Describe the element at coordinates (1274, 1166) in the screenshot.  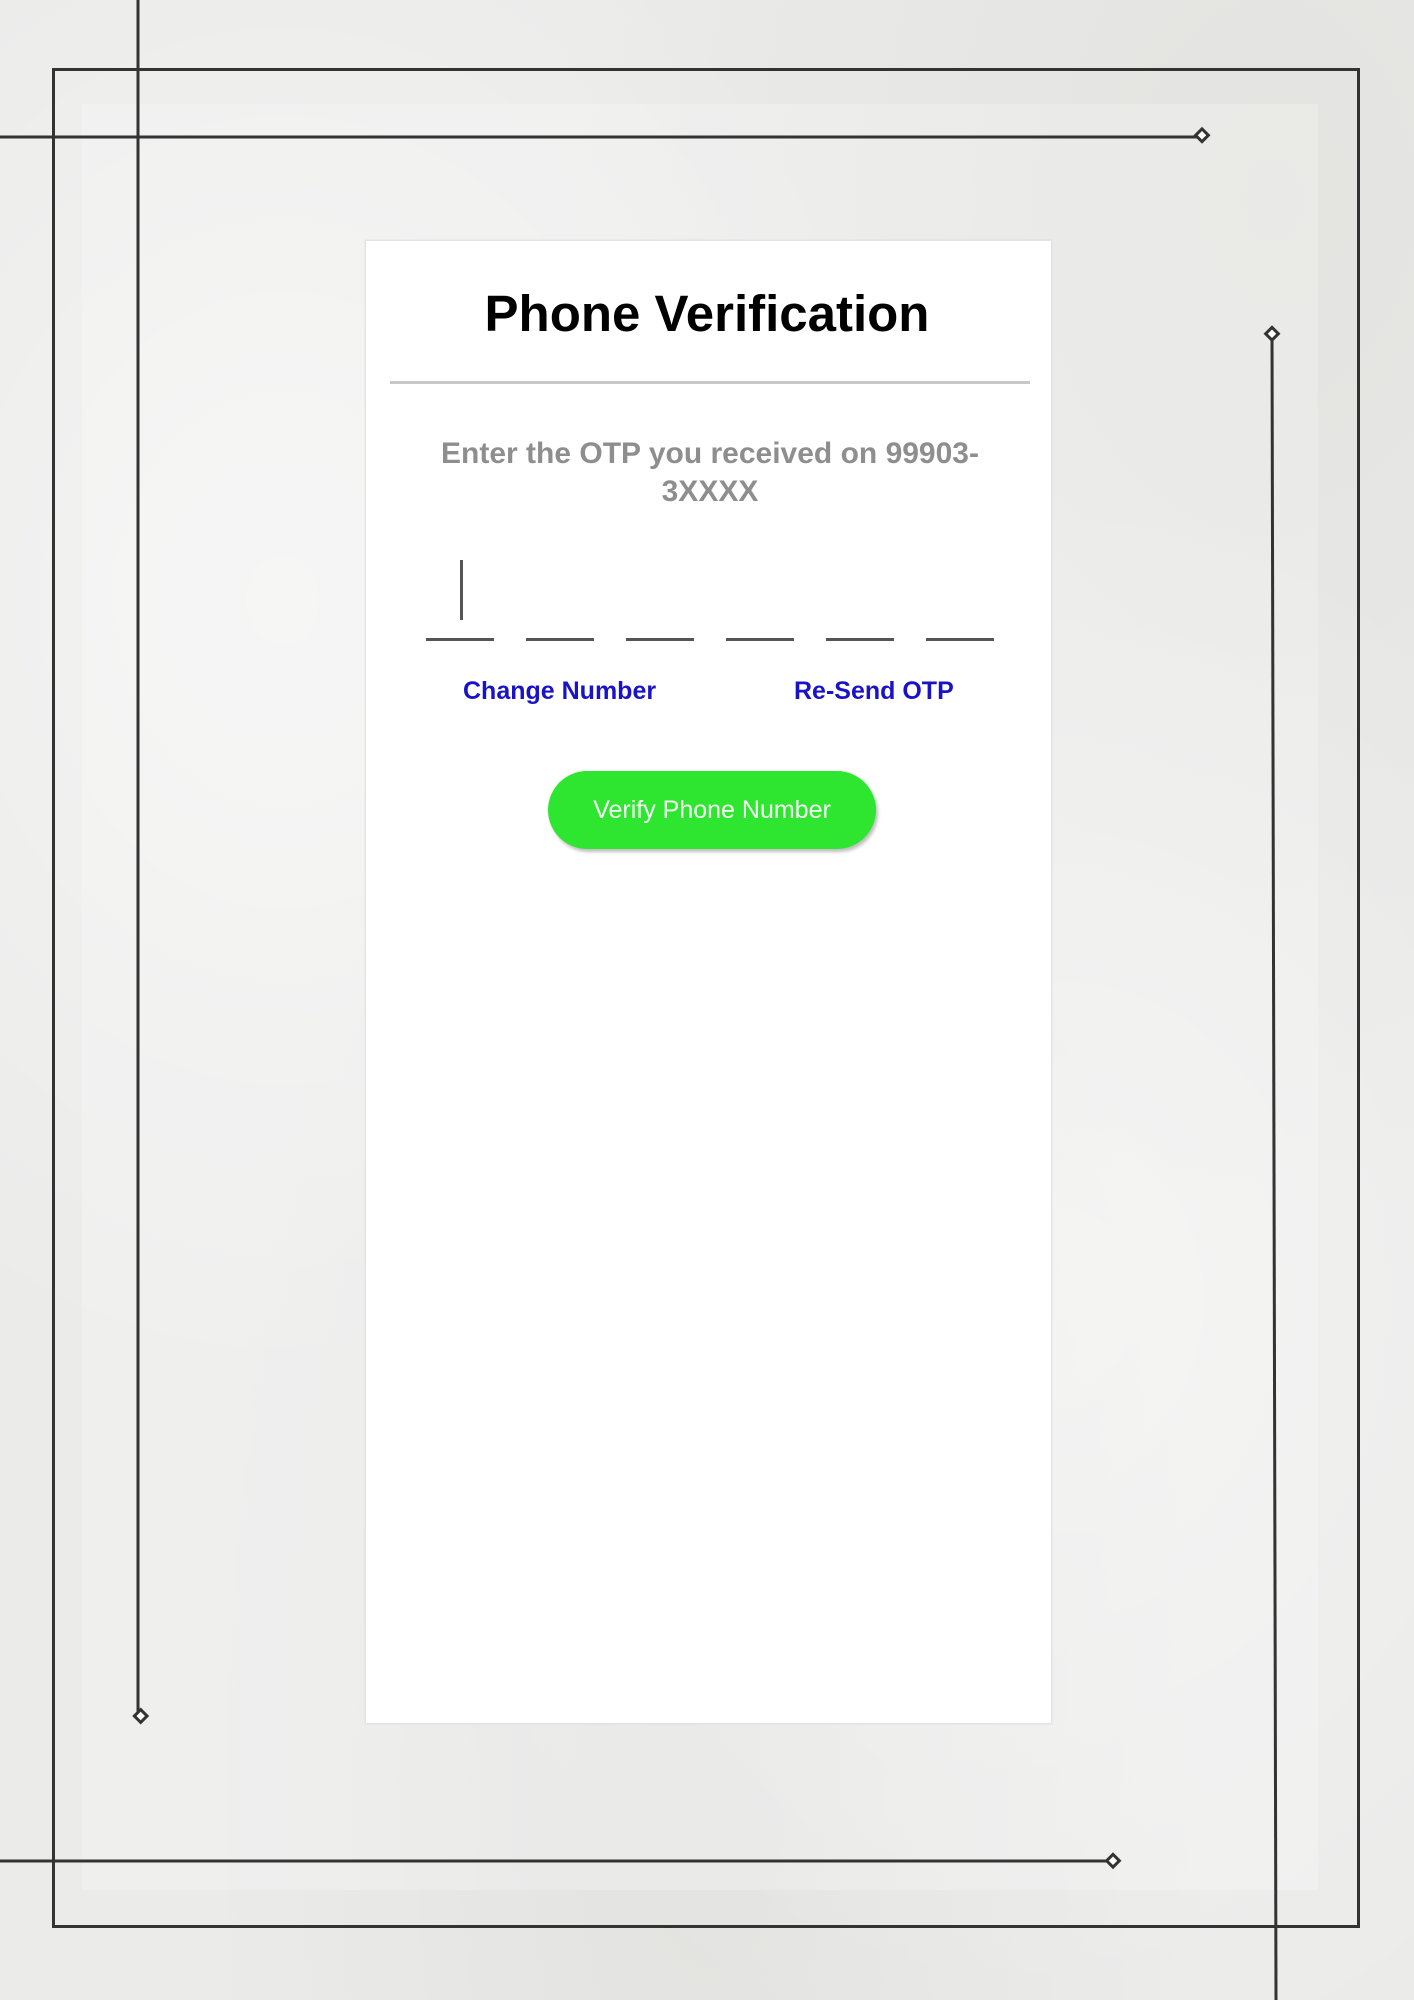
I see `right-vertical-line` at that location.